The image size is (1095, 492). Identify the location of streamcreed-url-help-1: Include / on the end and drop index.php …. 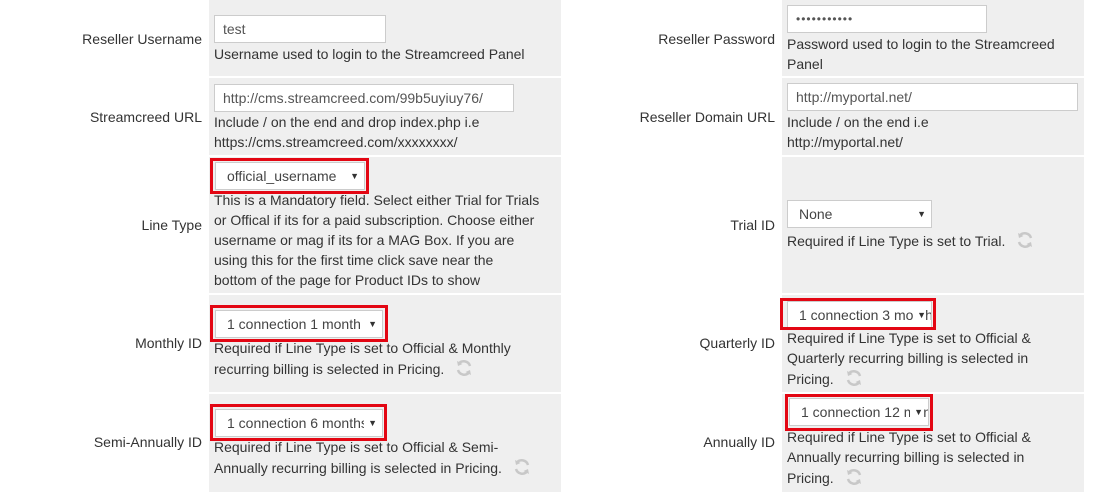
(347, 122).